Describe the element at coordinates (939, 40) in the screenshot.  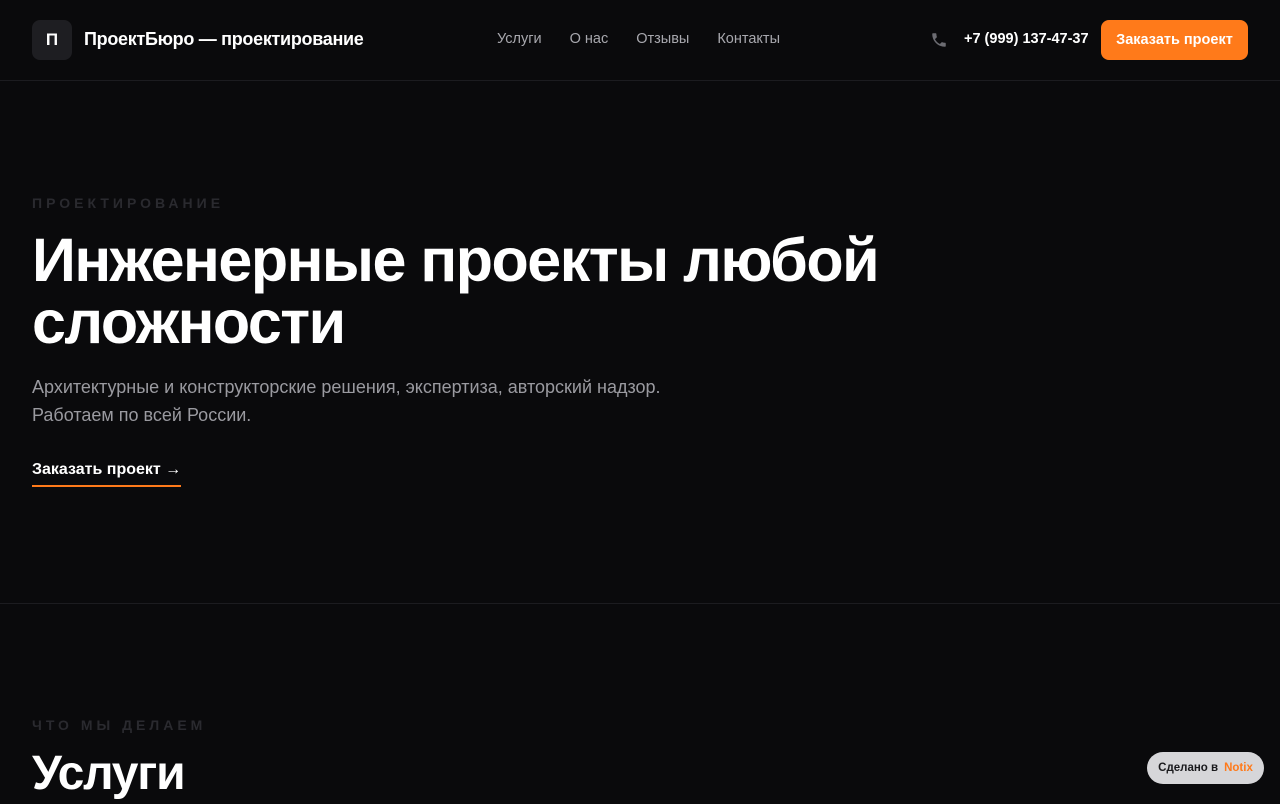
I see `phone-icon` at that location.